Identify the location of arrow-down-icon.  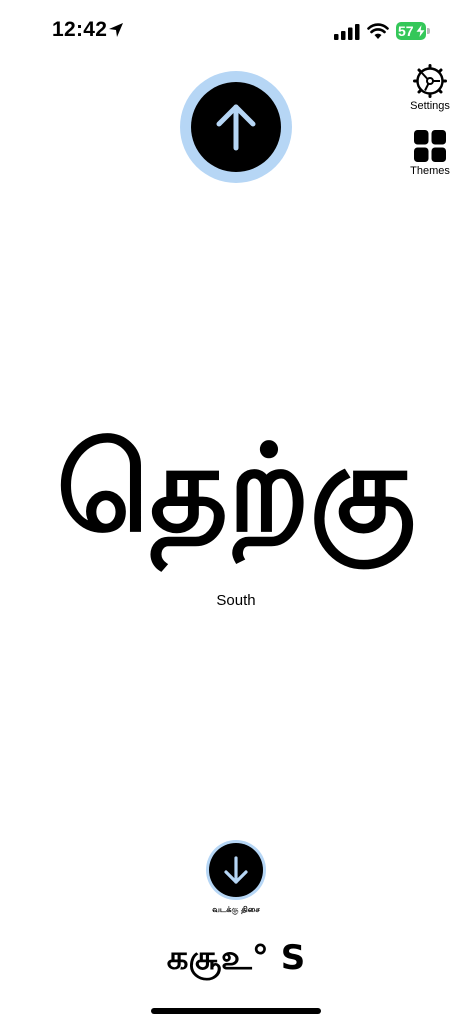
(236, 870).